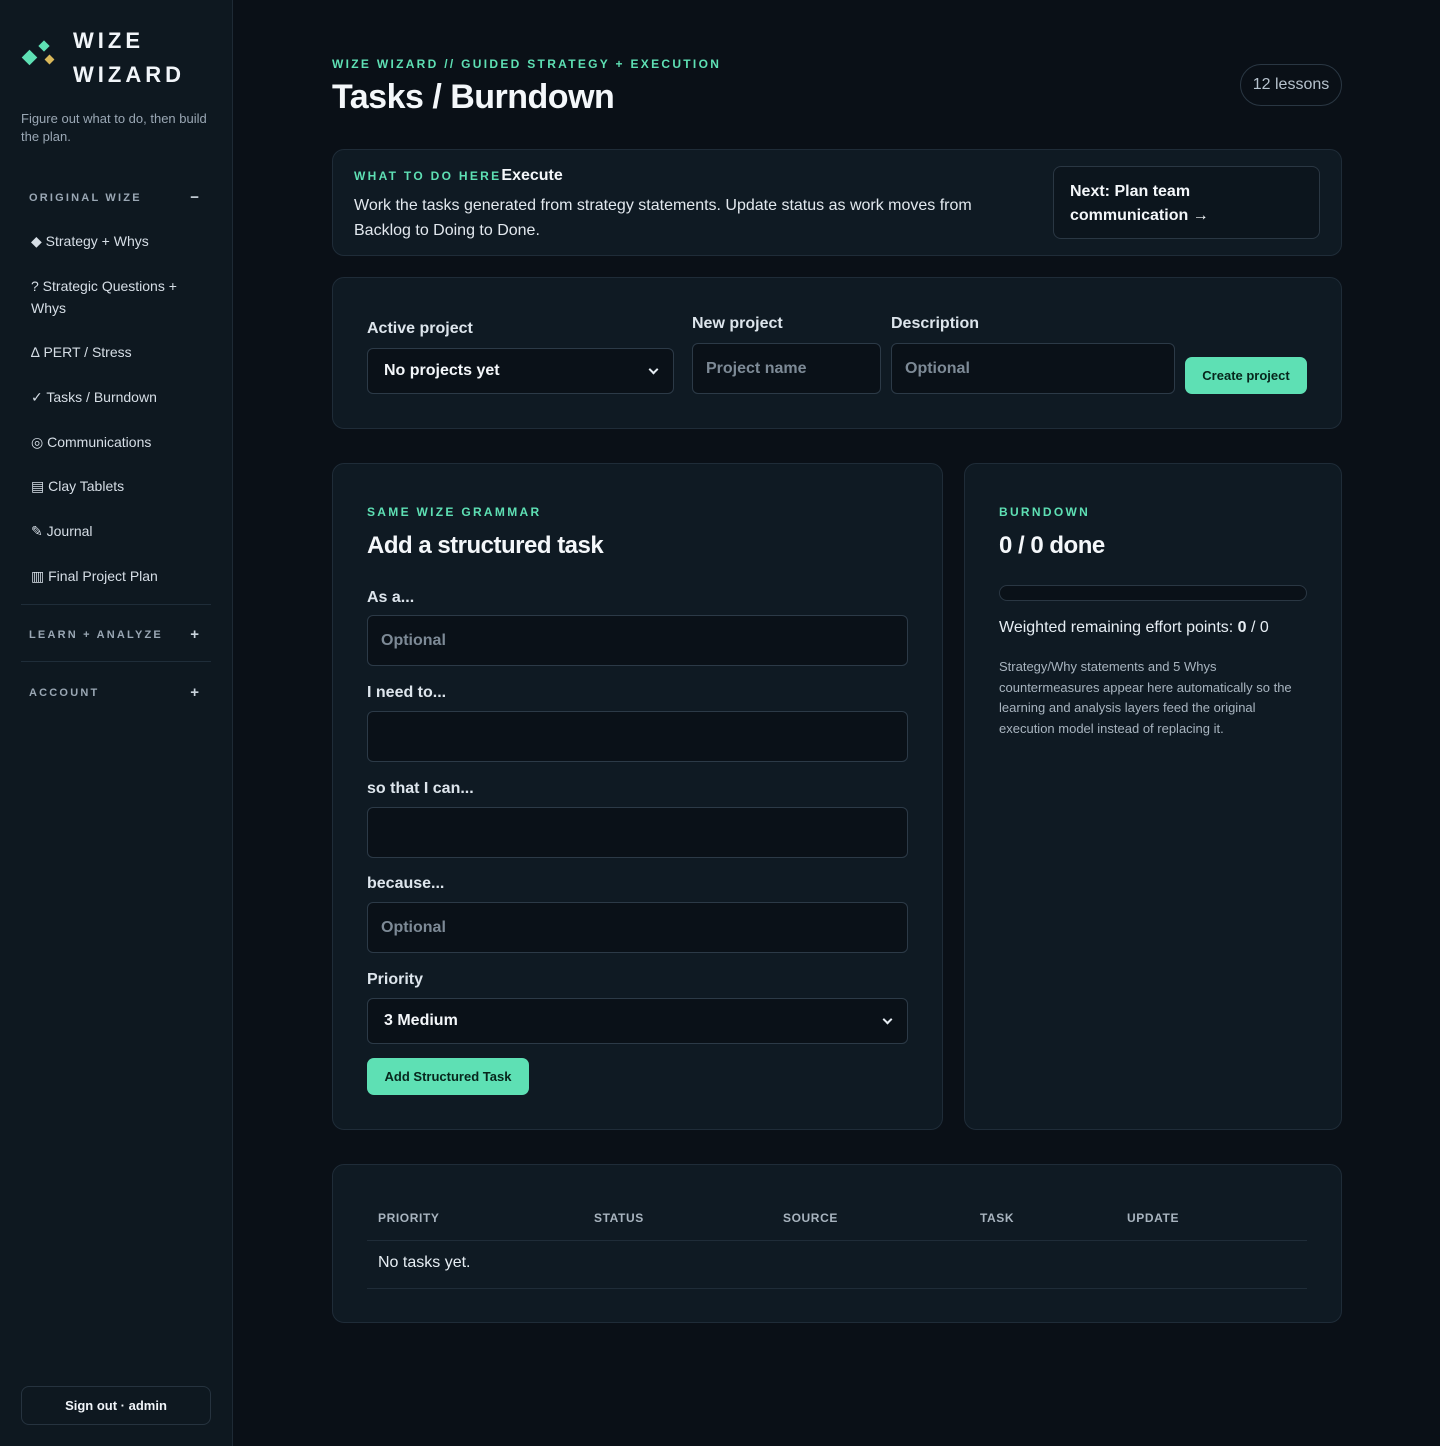 The image size is (1440, 1446). I want to click on page-title: Tasks / Burndown, so click(473, 97).